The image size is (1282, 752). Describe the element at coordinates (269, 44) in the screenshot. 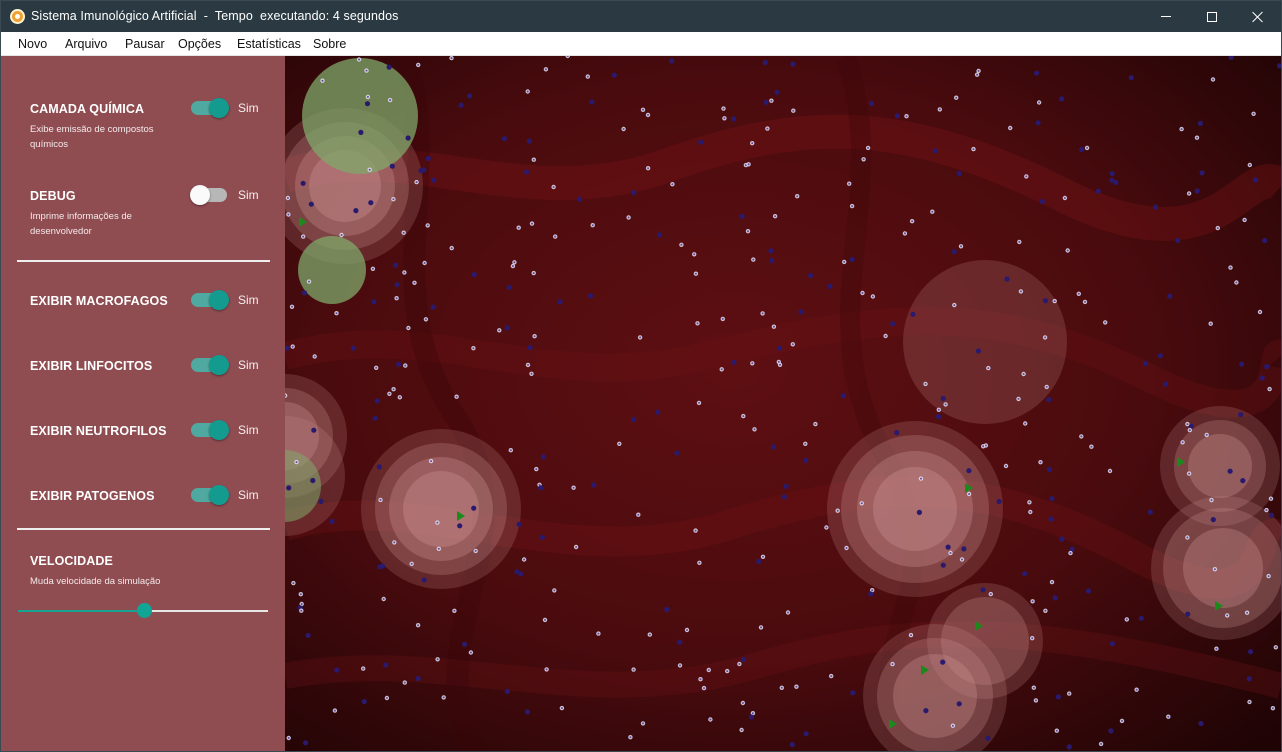

I see `menu-estatisticas: Estatísticas` at that location.